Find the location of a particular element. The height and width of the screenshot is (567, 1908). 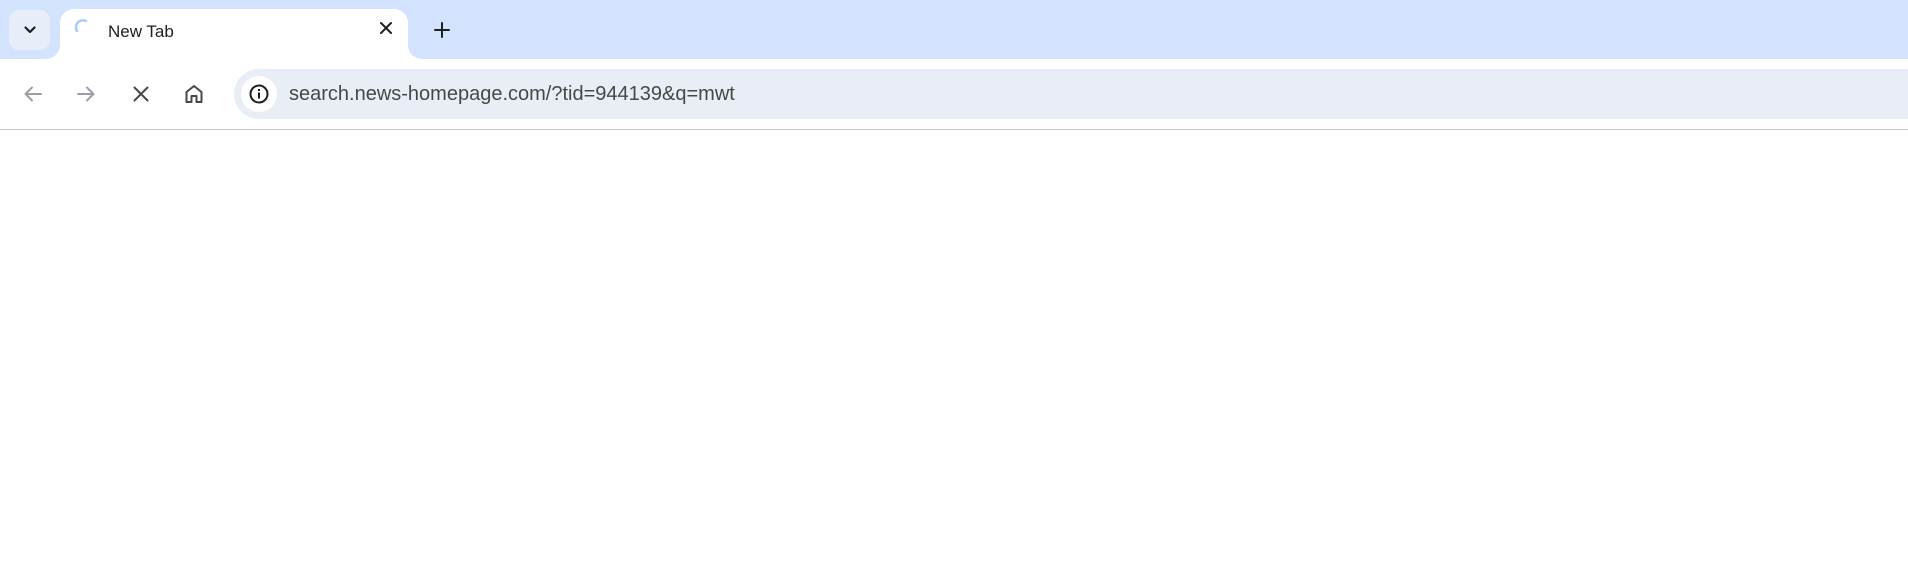

loading-spinner-icon is located at coordinates (81, 26).